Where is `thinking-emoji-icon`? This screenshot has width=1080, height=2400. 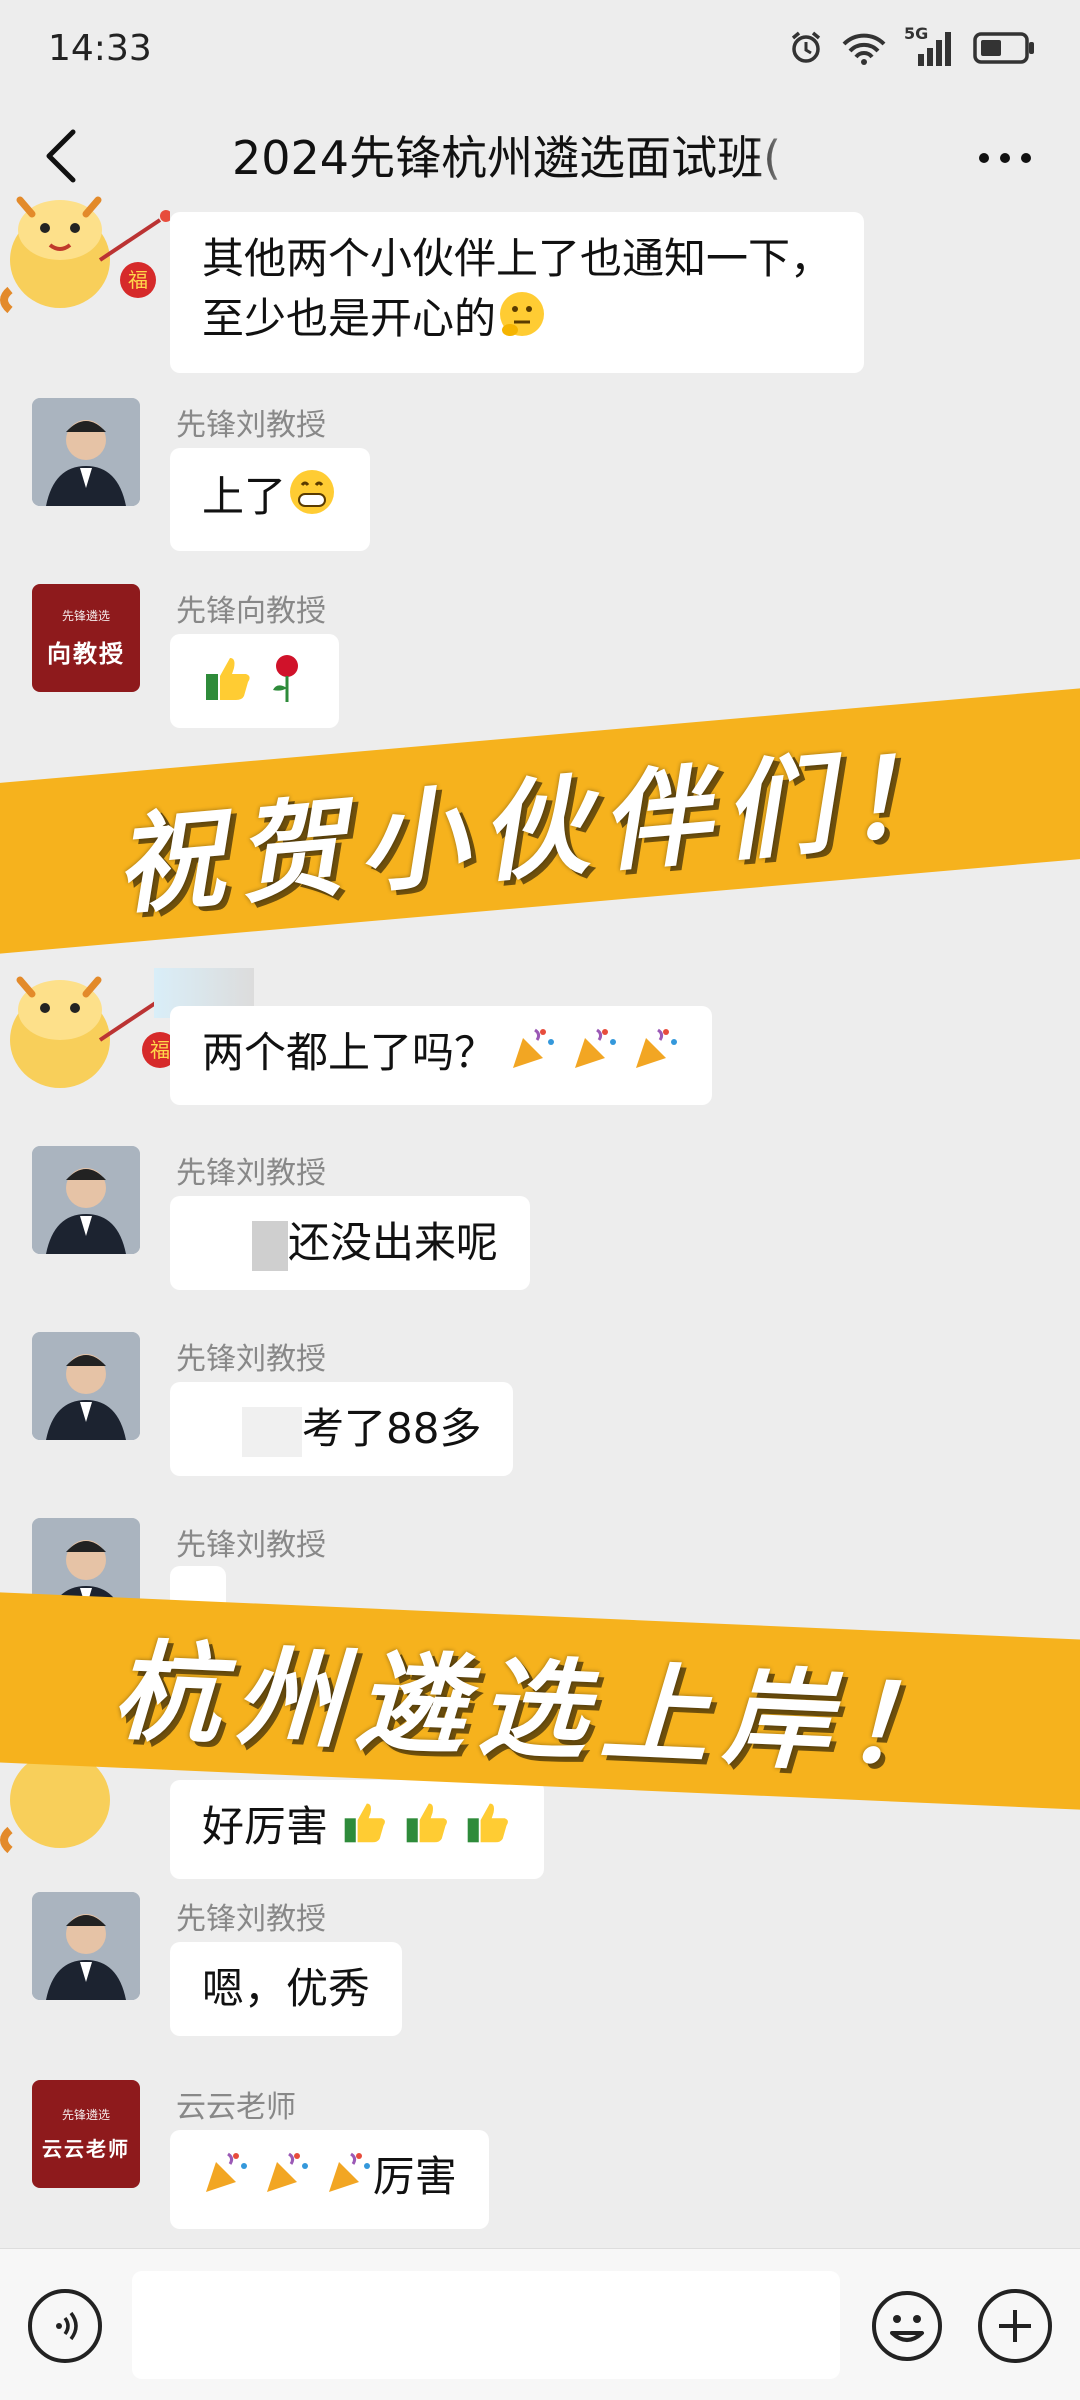
thinking-emoji-icon is located at coordinates (522, 321).